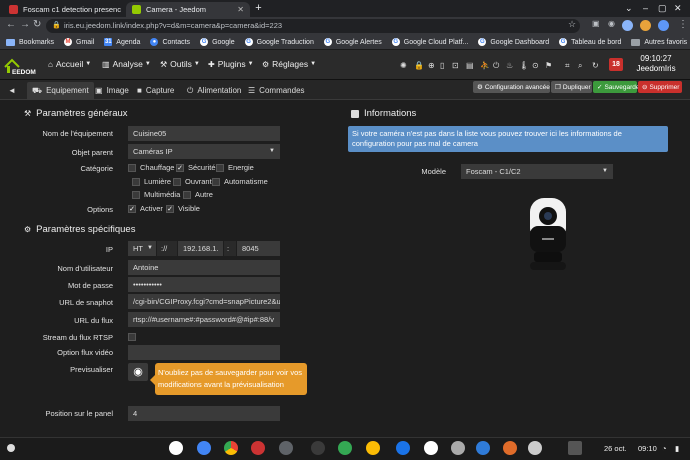 Image resolution: width=690 pixels, height=460 pixels. I want to click on motion-icon: ⛹, so click(485, 65).